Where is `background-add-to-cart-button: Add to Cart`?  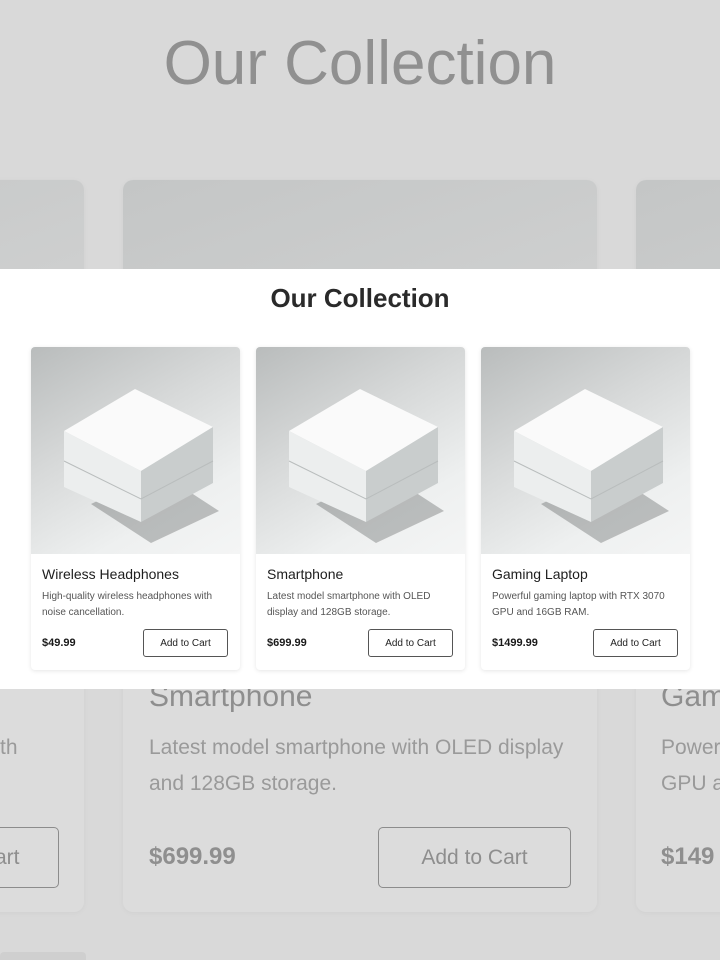
background-add-to-cart-button: Add to Cart is located at coordinates (474, 857).